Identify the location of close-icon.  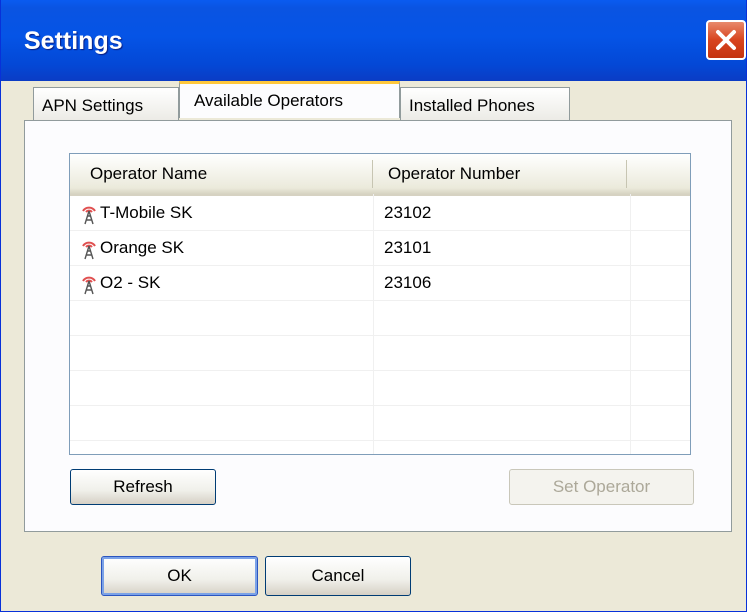
(726, 40).